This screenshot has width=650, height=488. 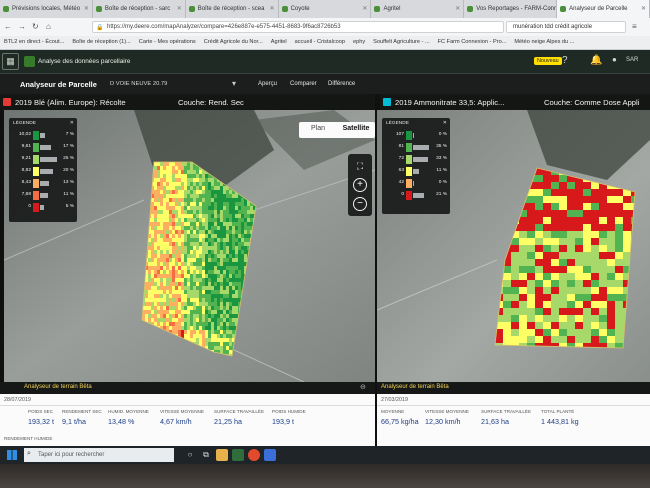 What do you see at coordinates (182, 411) in the screenshot?
I see `stat-label: VITESSE MOYENNE` at bounding box center [182, 411].